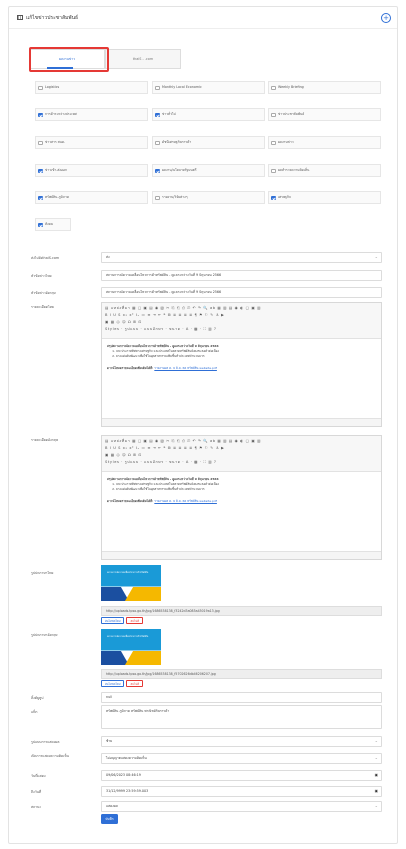 The image size is (406, 849). What do you see at coordinates (91, 170) in the screenshot?
I see `category-checkbox: ข่าวเข้า-ส่งออก` at bounding box center [91, 170].